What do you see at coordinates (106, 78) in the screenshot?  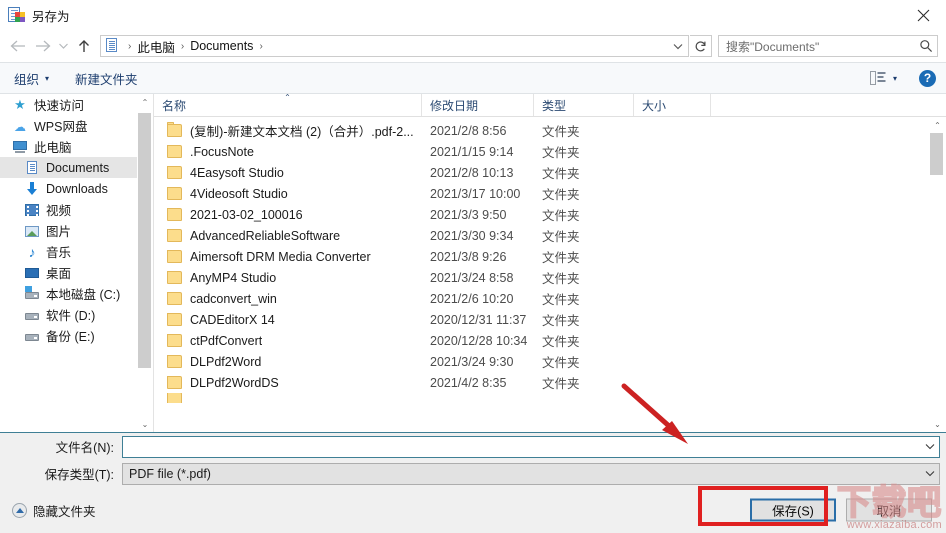 I see `new-folder-button: 新建文件夹` at bounding box center [106, 78].